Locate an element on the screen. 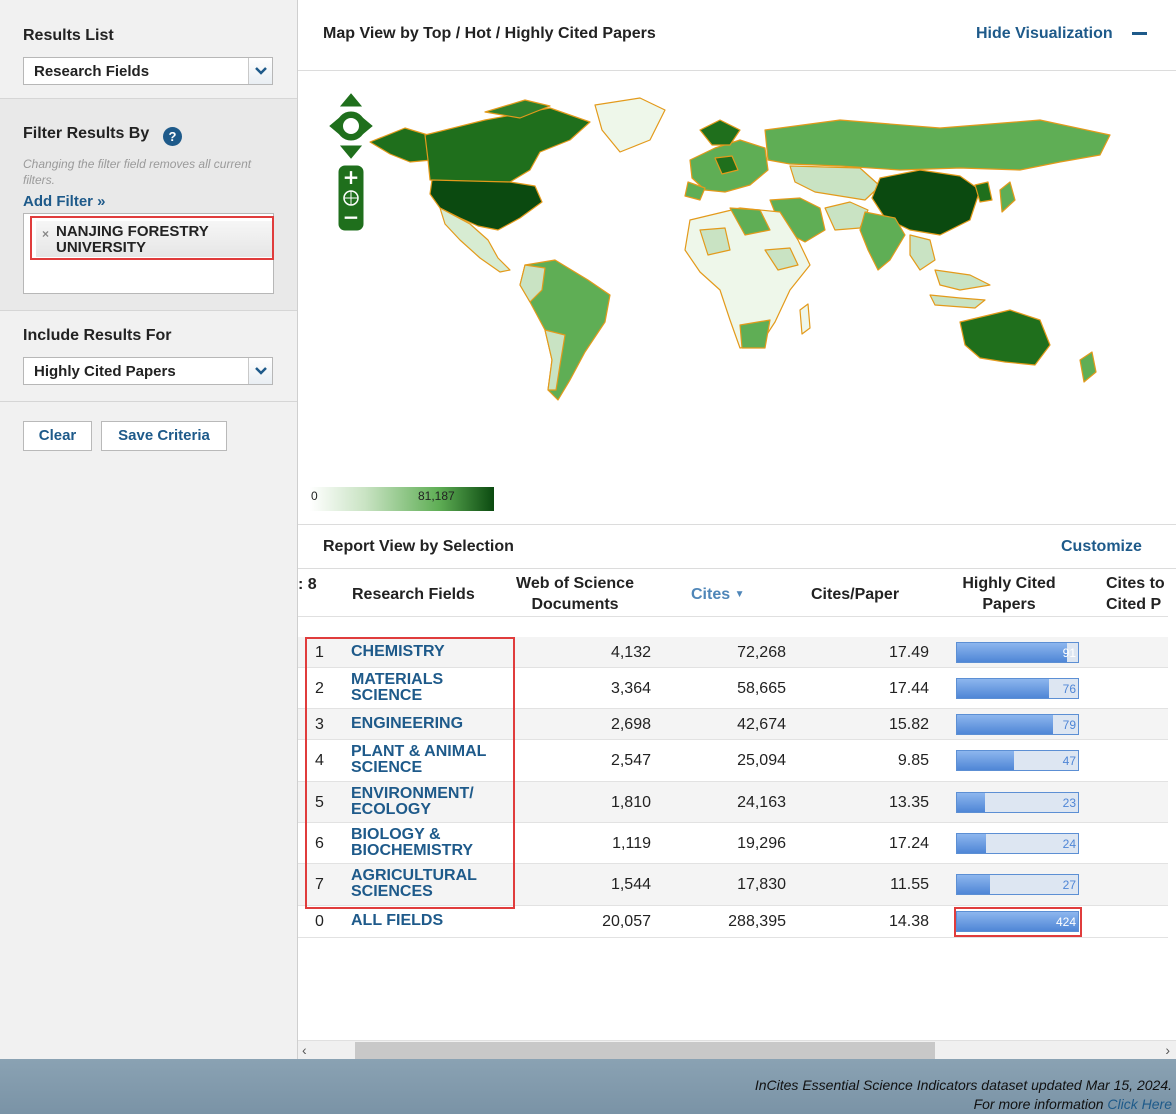 The width and height of the screenshot is (1176, 1114). horizontal-scrollbar: ‹ › is located at coordinates (737, 1049).